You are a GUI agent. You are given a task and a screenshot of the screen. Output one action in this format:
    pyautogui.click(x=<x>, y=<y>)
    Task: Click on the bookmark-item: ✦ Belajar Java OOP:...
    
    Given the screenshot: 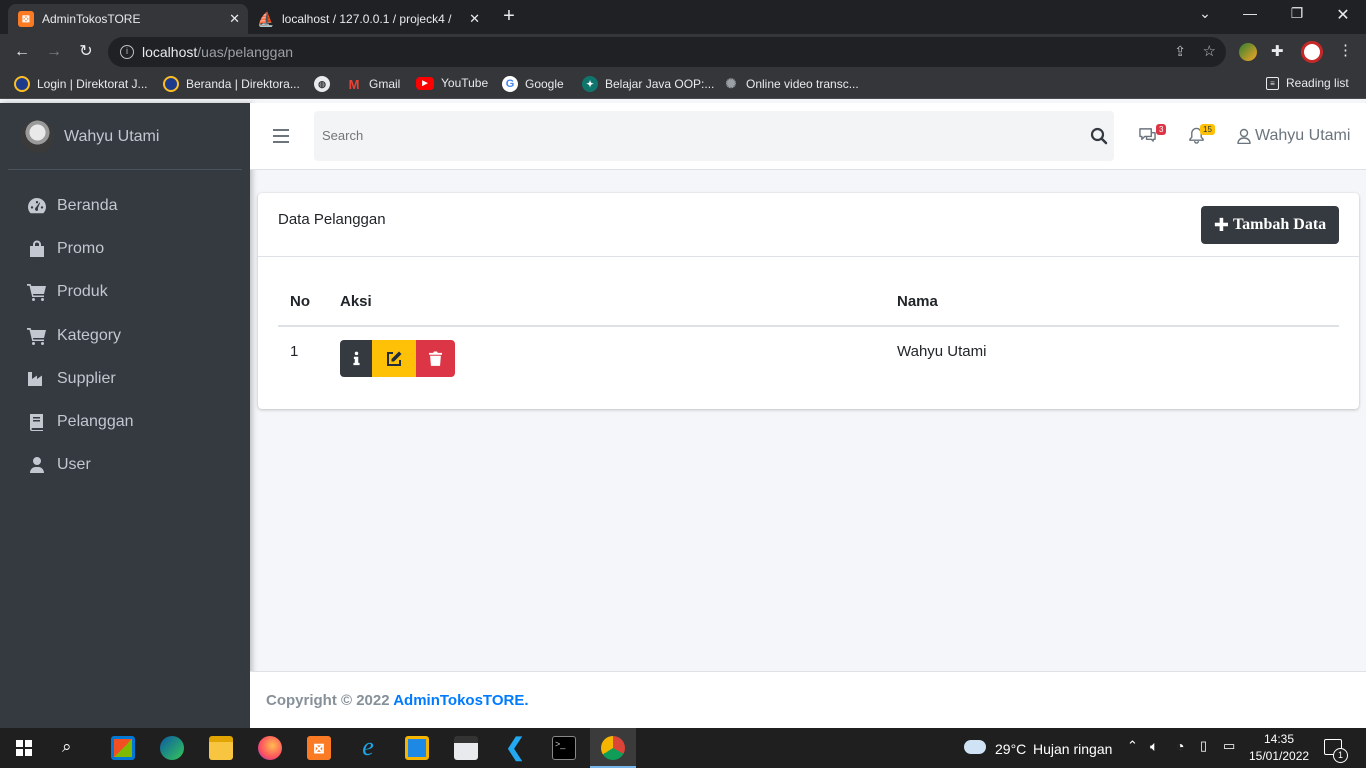 What is the action you would take?
    pyautogui.click(x=648, y=84)
    